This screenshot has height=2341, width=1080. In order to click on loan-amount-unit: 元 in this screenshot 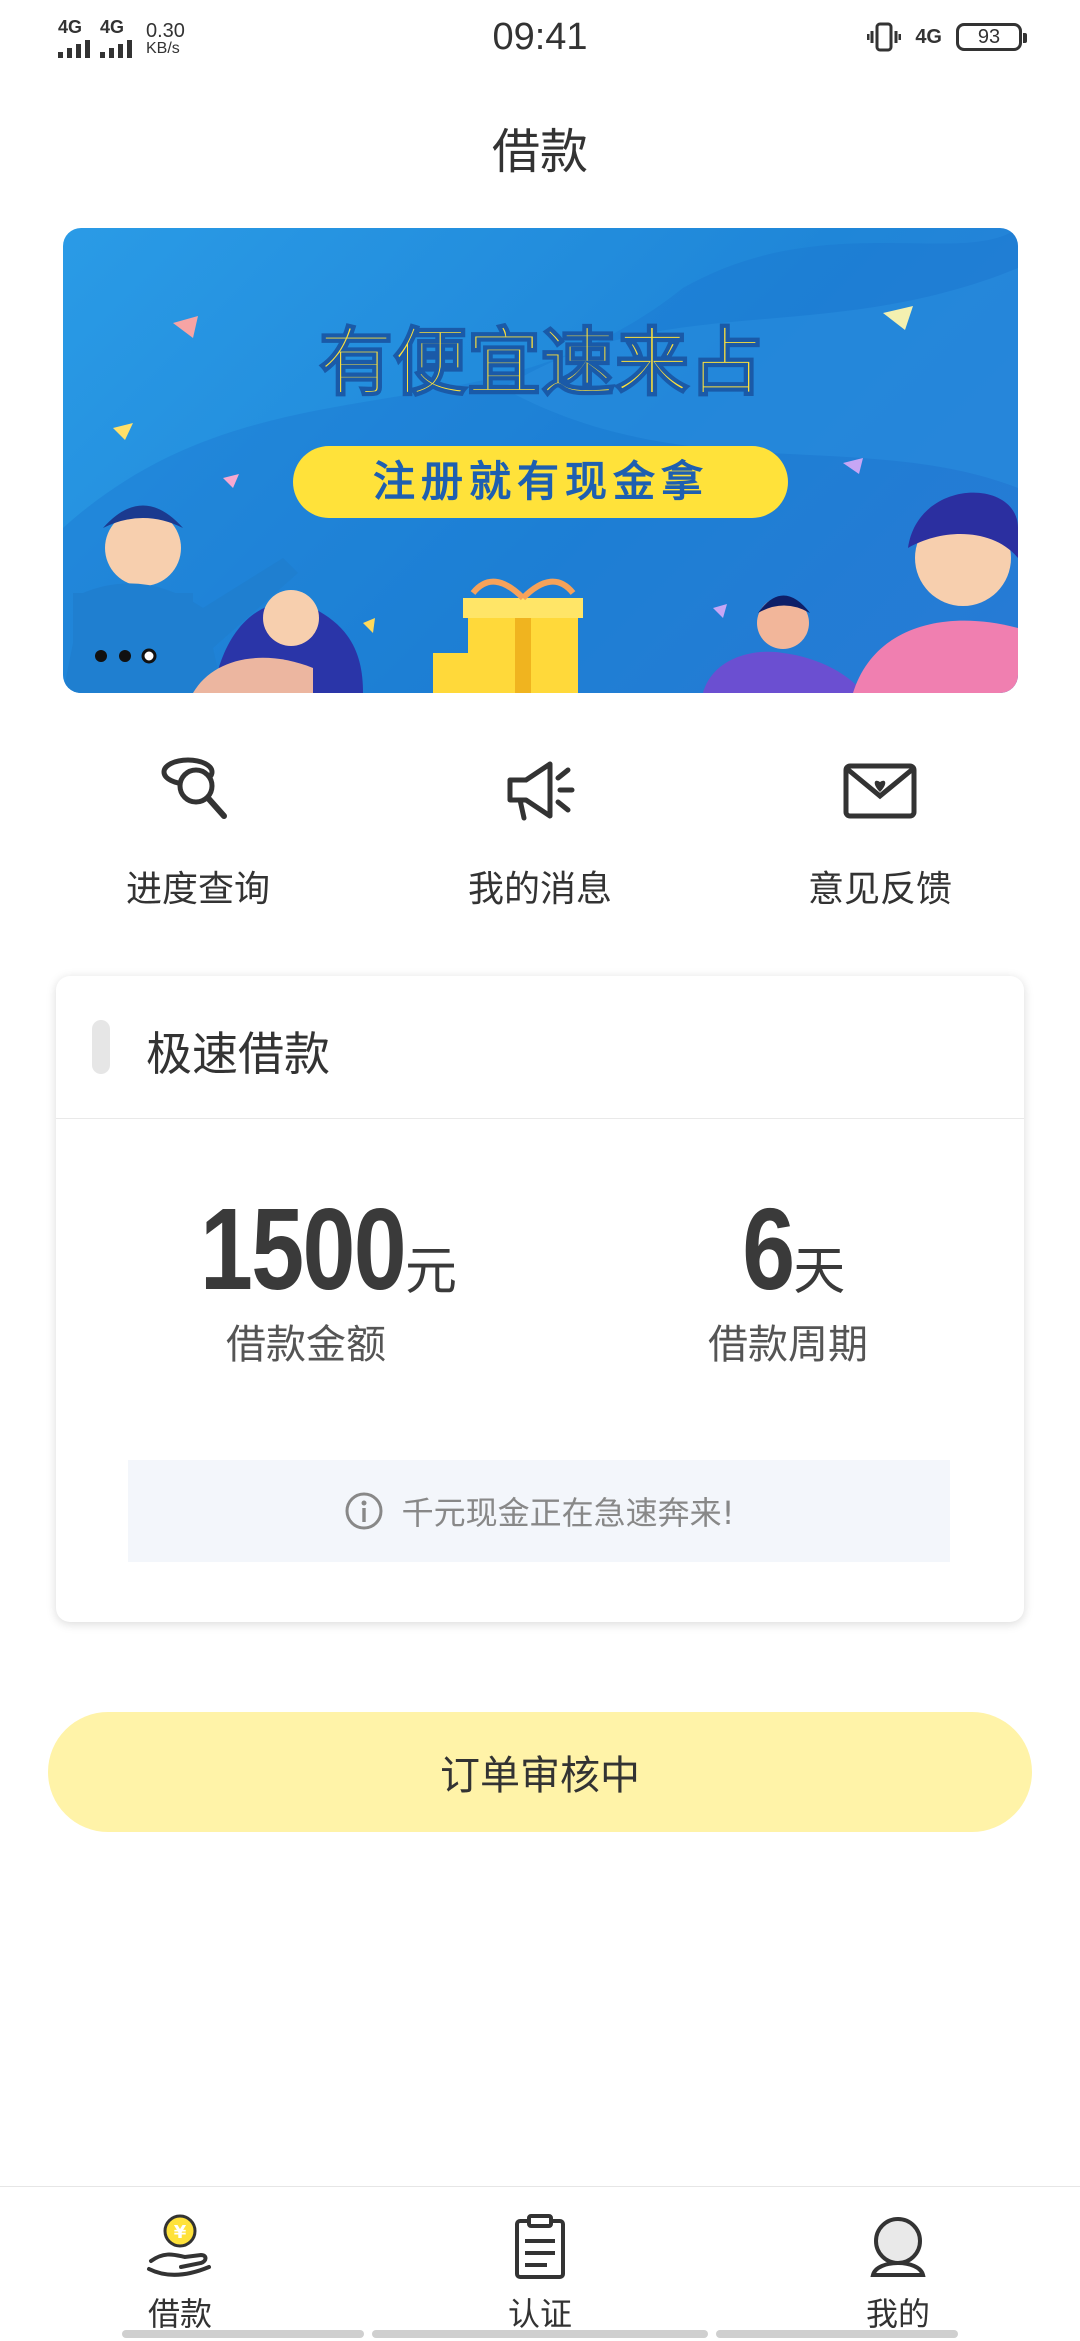, I will do `click(431, 1272)`.